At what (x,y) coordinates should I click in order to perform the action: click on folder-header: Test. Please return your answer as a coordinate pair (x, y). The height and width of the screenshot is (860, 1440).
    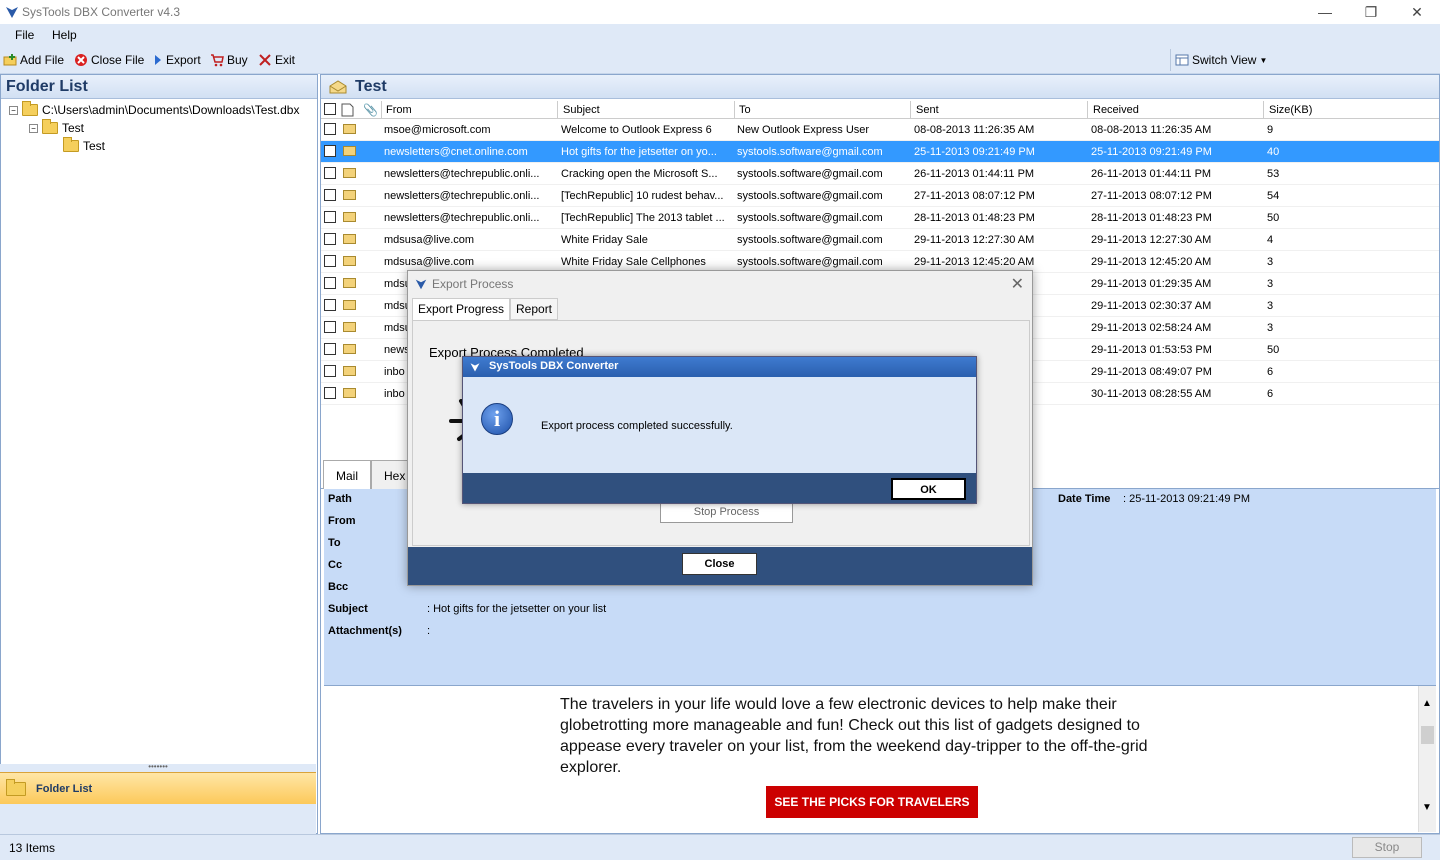
    Looking at the image, I should click on (880, 87).